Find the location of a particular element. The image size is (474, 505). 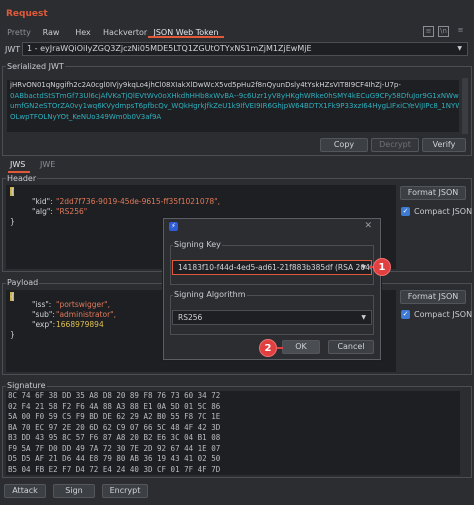

annotation-badge-2: 2 is located at coordinates (268, 348).